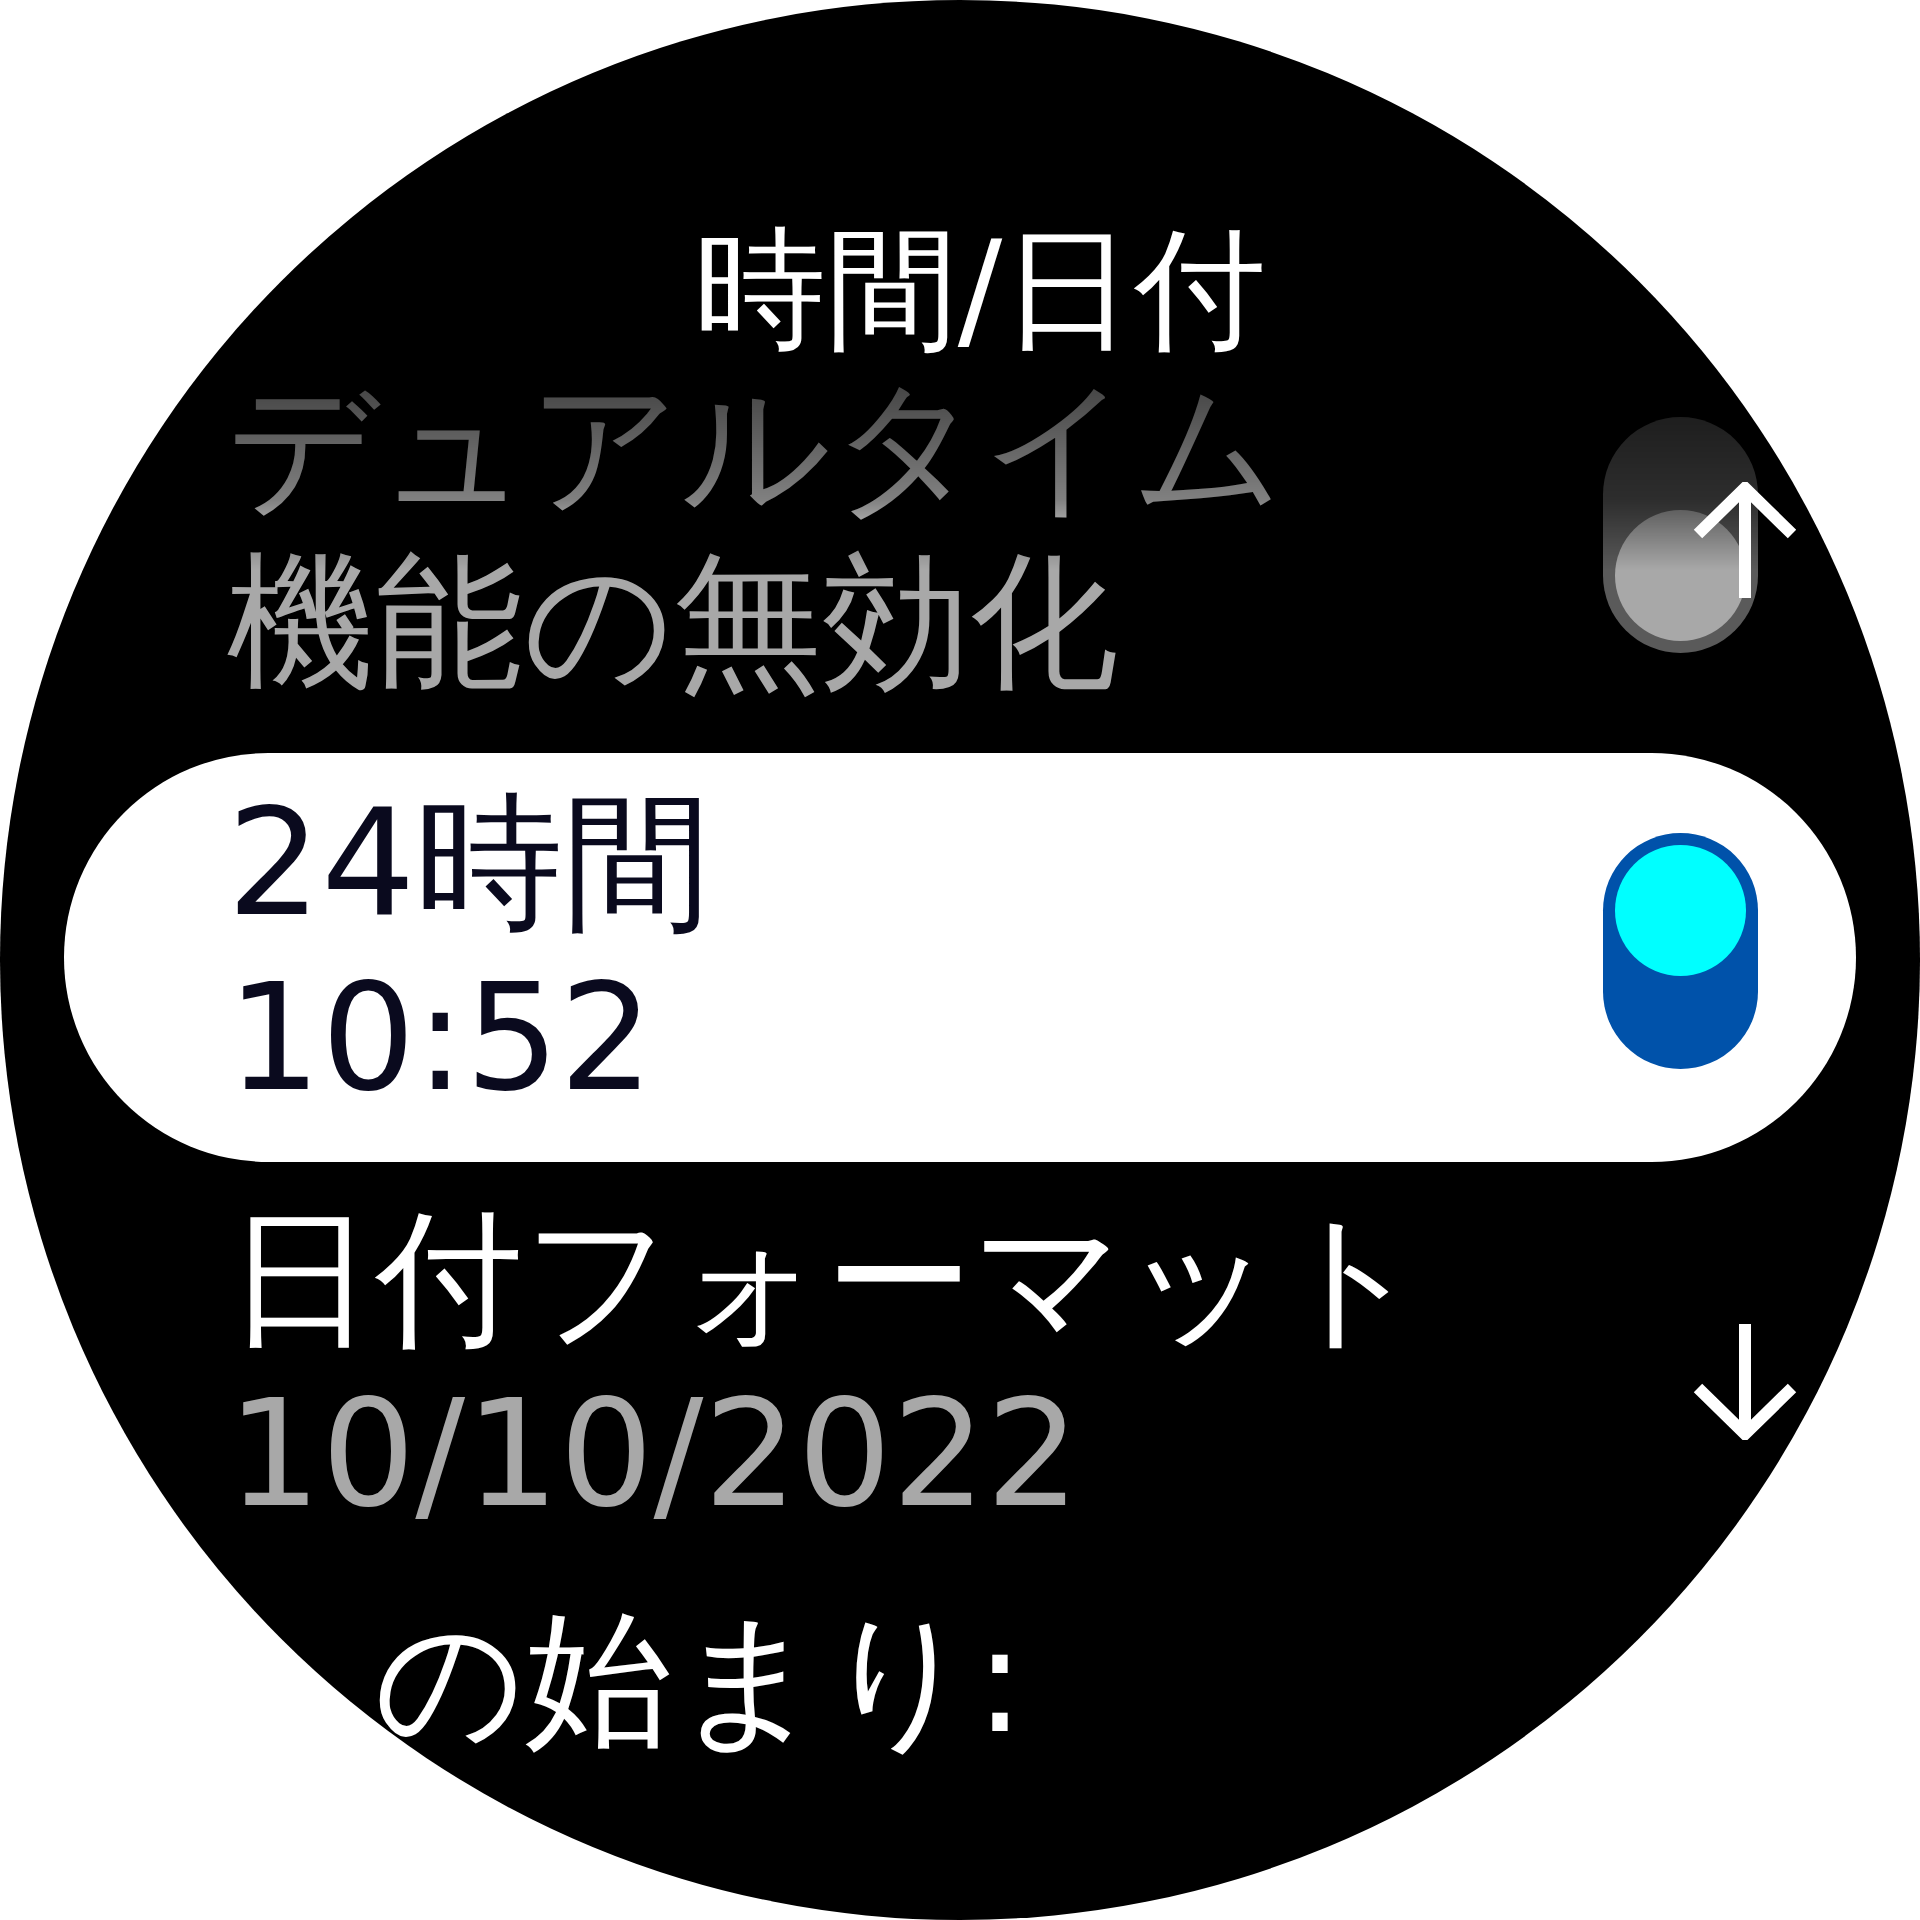 This screenshot has height=1920, width=1920. What do you see at coordinates (654, 1454) in the screenshot?
I see `setting-value: 10/10/2022` at bounding box center [654, 1454].